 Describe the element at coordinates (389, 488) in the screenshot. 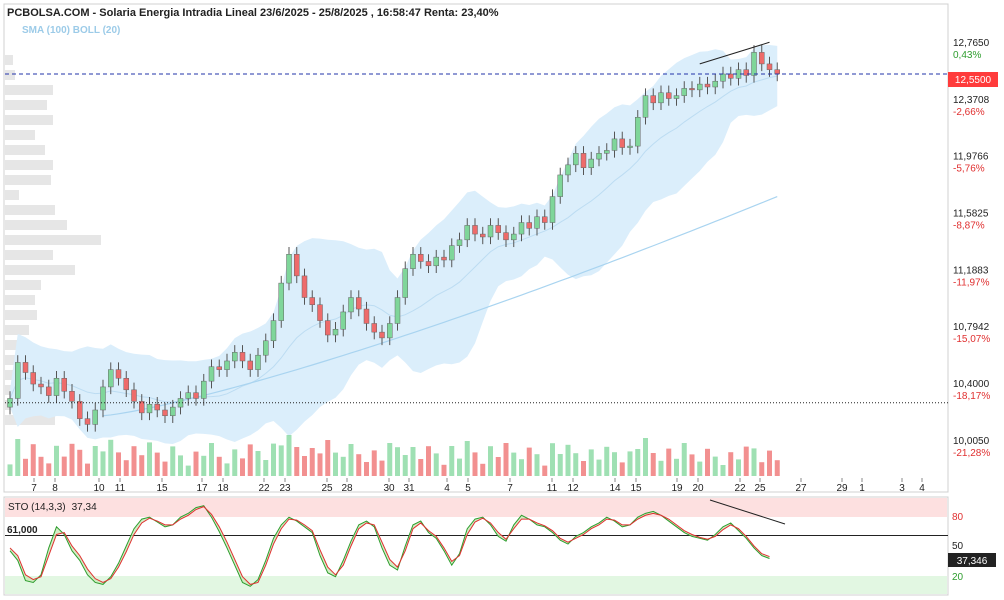

I see `date-tick-label: 30` at that location.